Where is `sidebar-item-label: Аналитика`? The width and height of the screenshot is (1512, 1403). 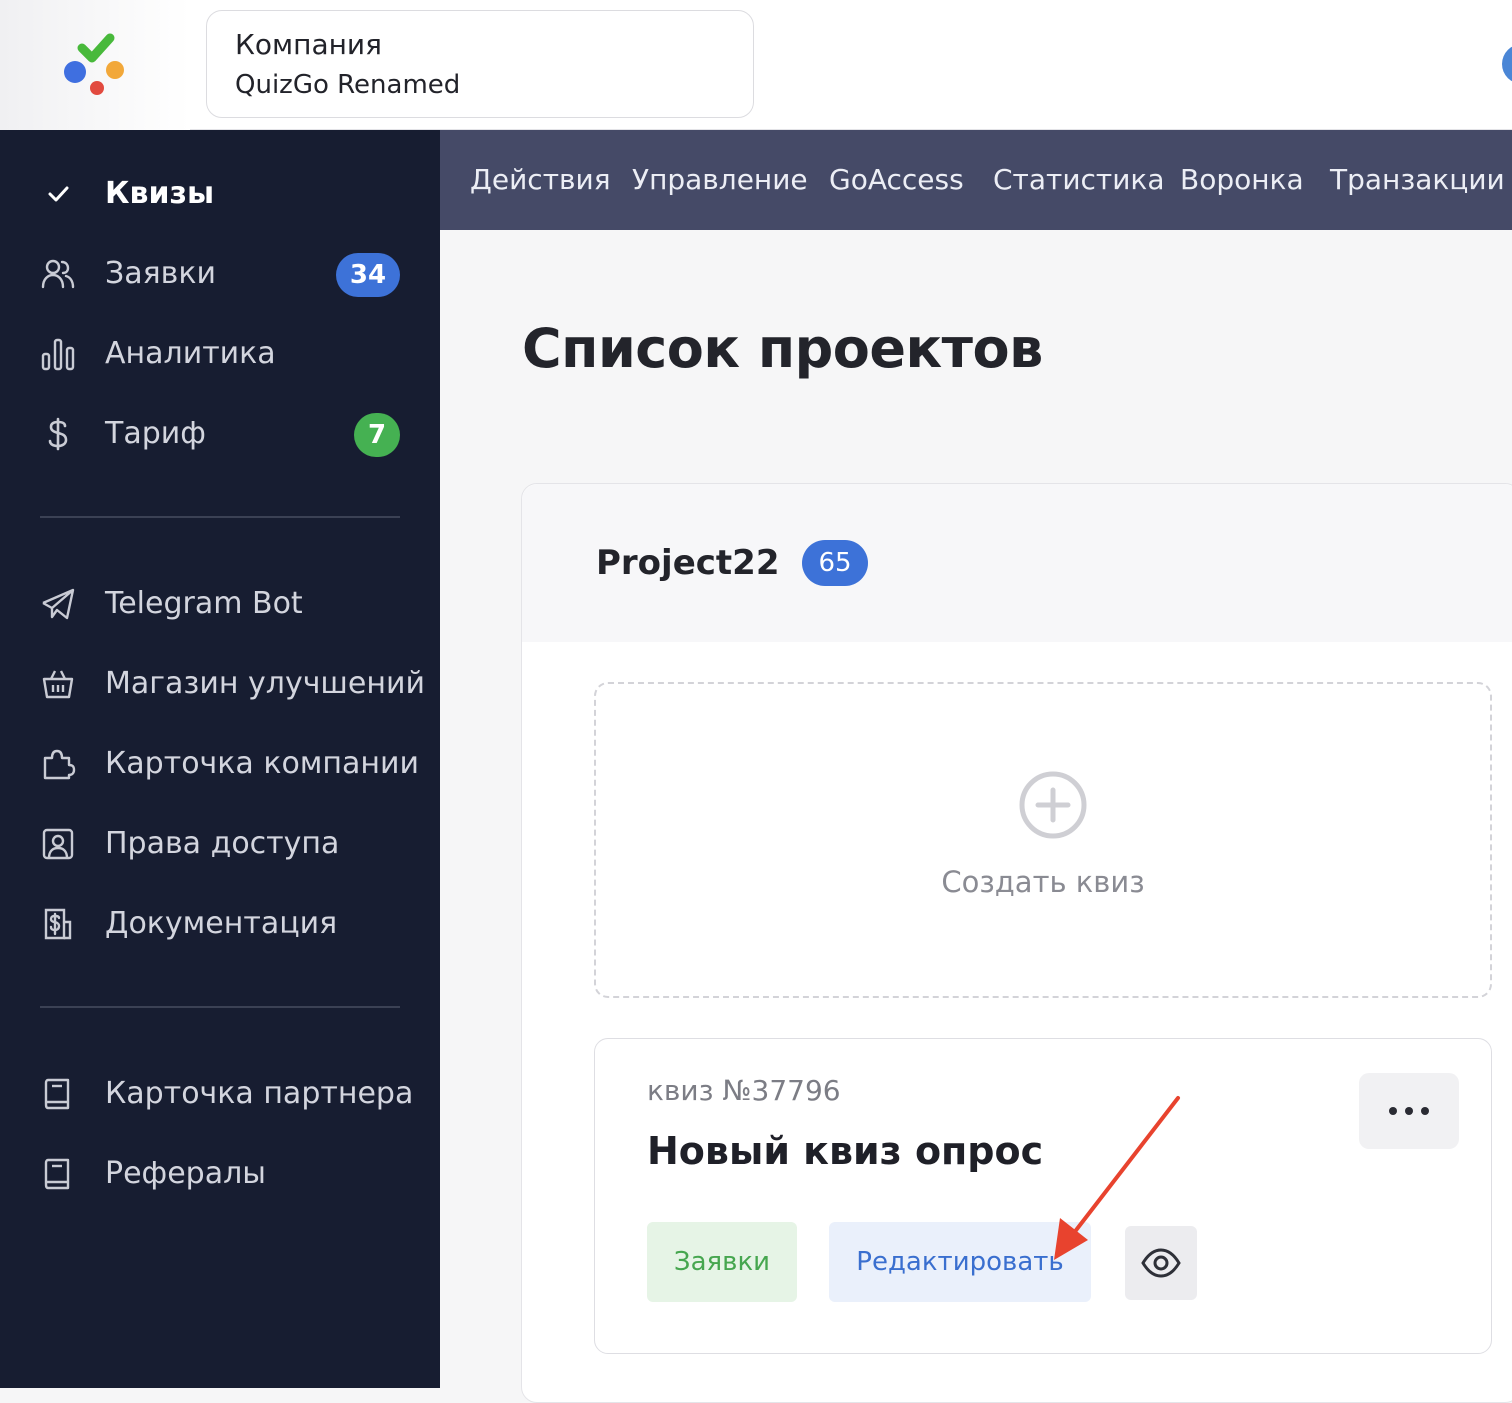 sidebar-item-label: Аналитика is located at coordinates (190, 353).